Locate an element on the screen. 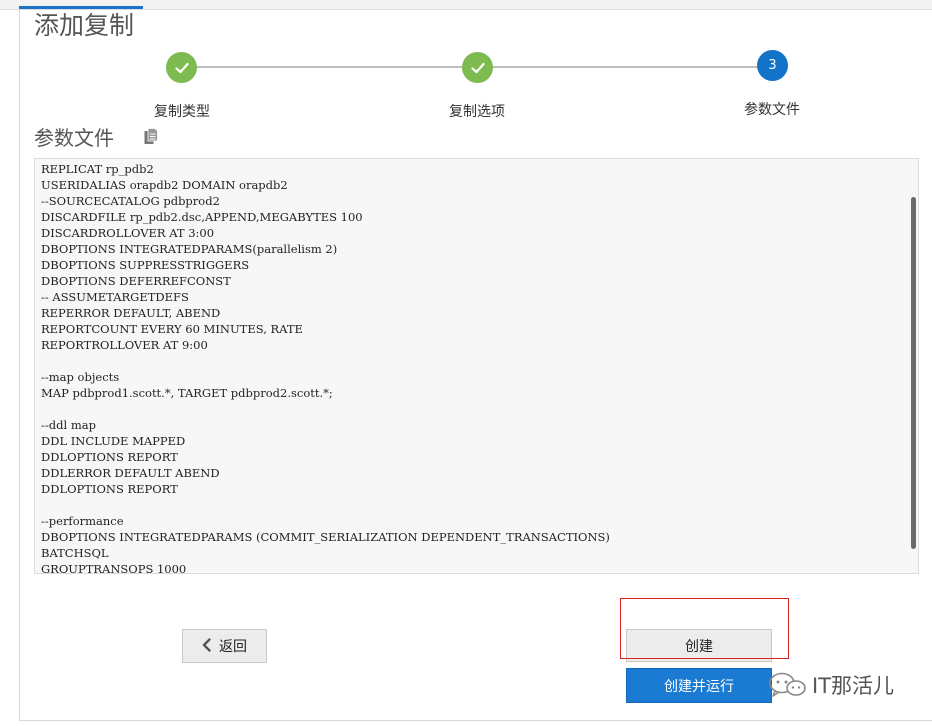  section-title: 参数文件 is located at coordinates (74, 138).